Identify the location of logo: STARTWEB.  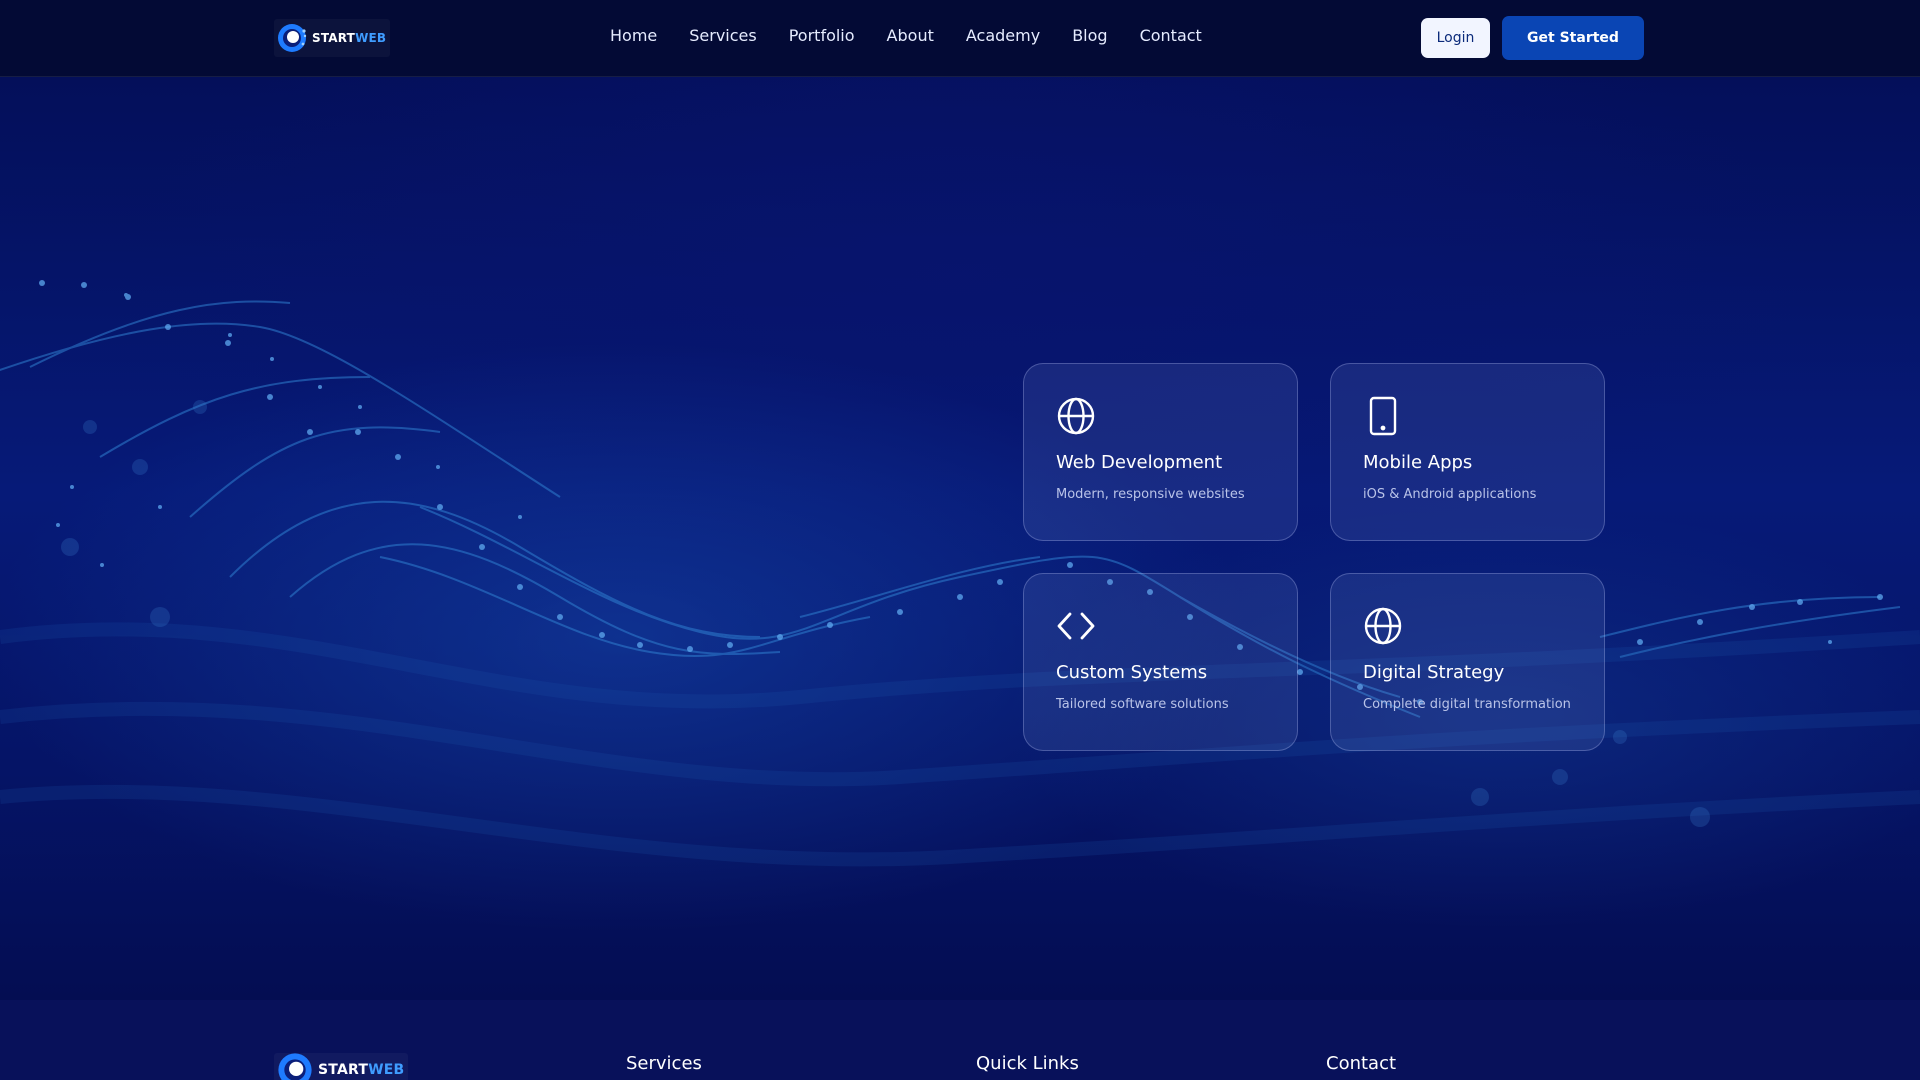
(332, 38).